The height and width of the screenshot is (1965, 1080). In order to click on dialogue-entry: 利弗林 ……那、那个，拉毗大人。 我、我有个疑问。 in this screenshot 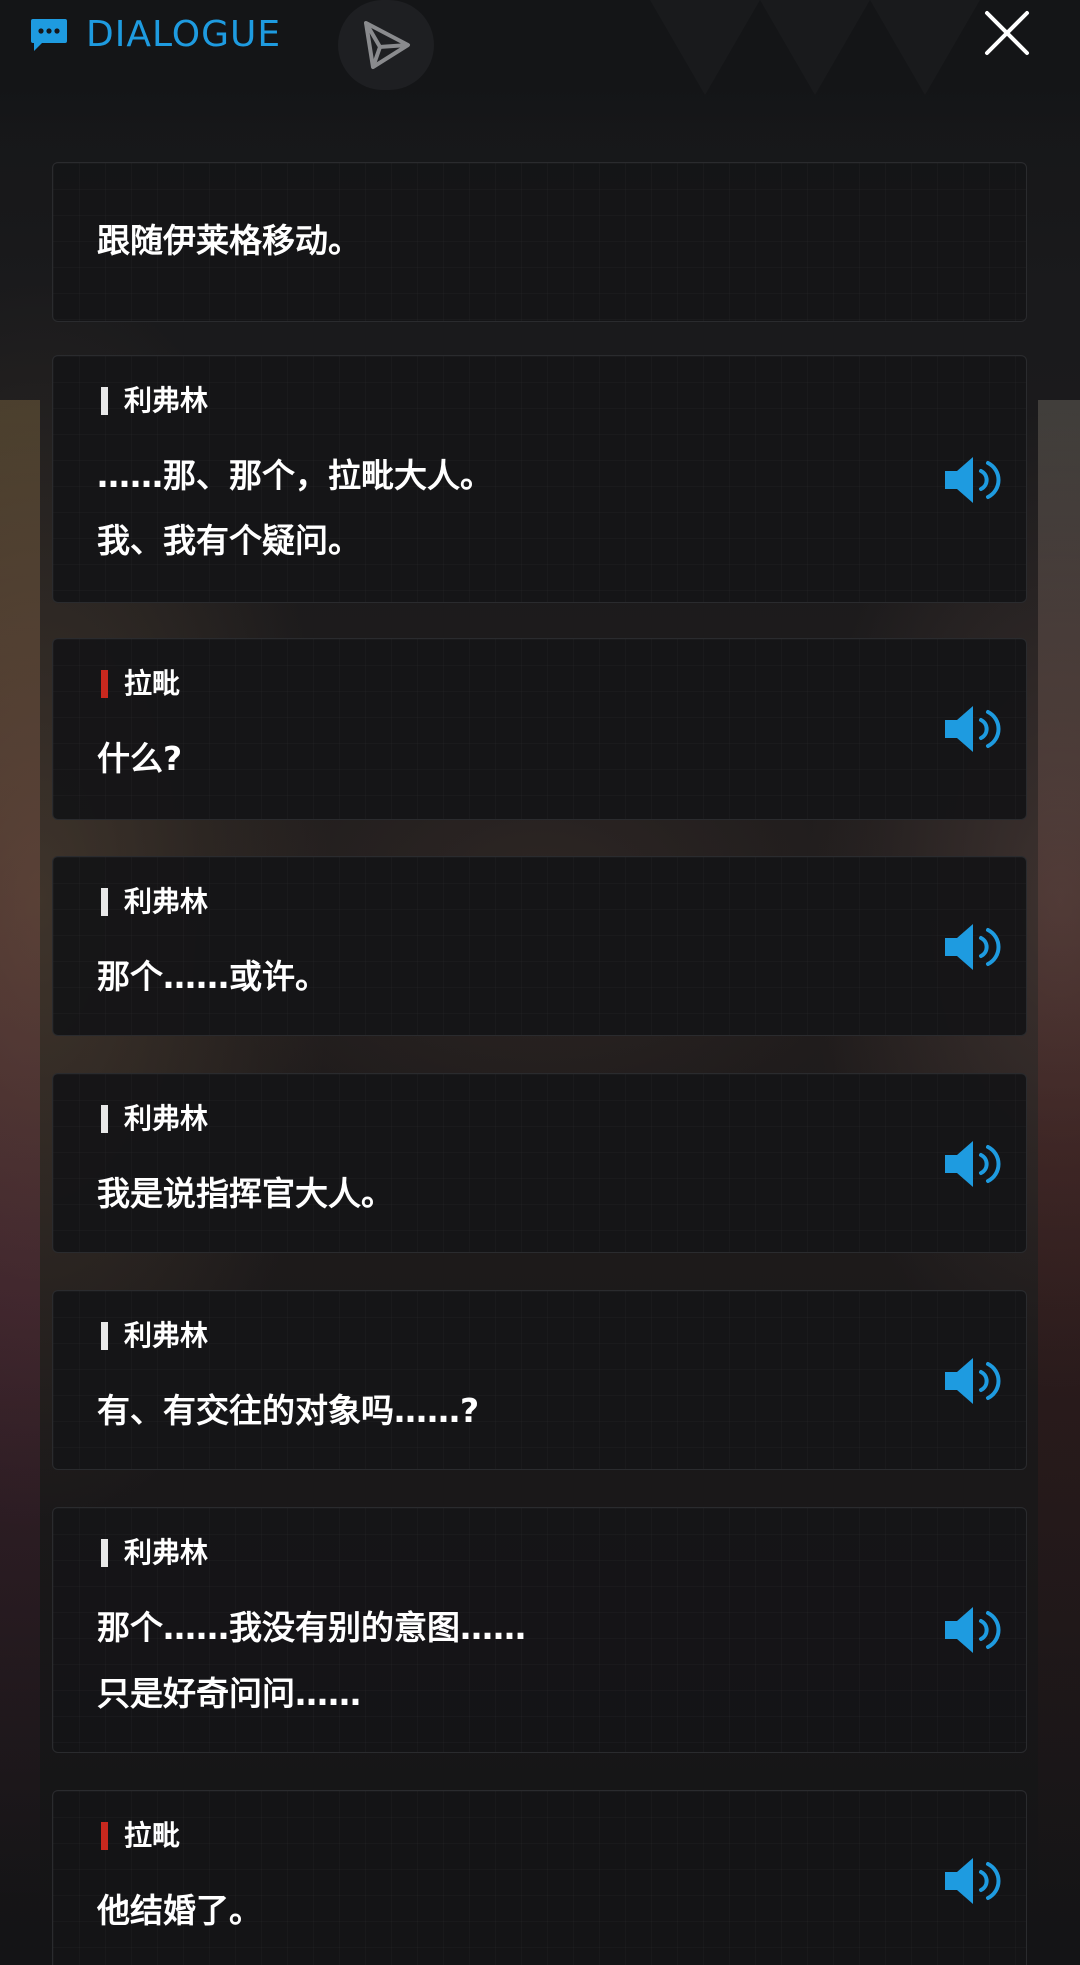, I will do `click(539, 479)`.